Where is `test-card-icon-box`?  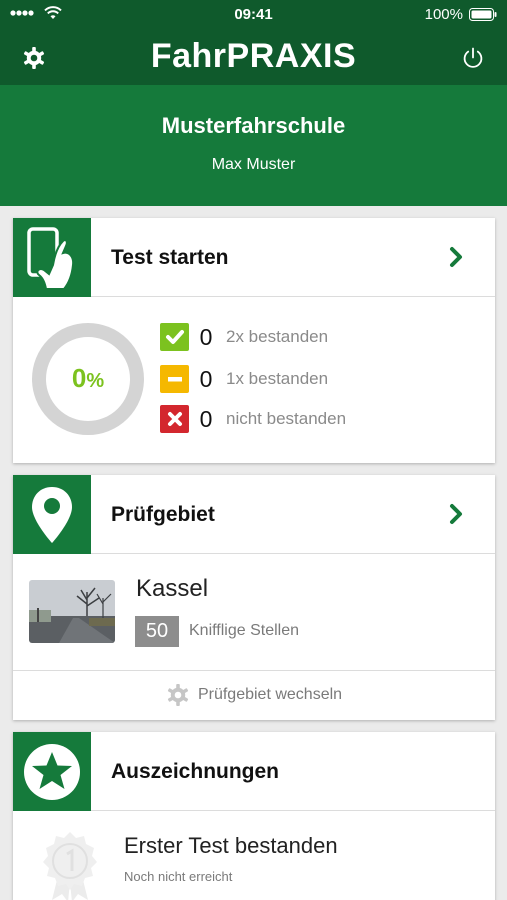 test-card-icon-box is located at coordinates (52, 257).